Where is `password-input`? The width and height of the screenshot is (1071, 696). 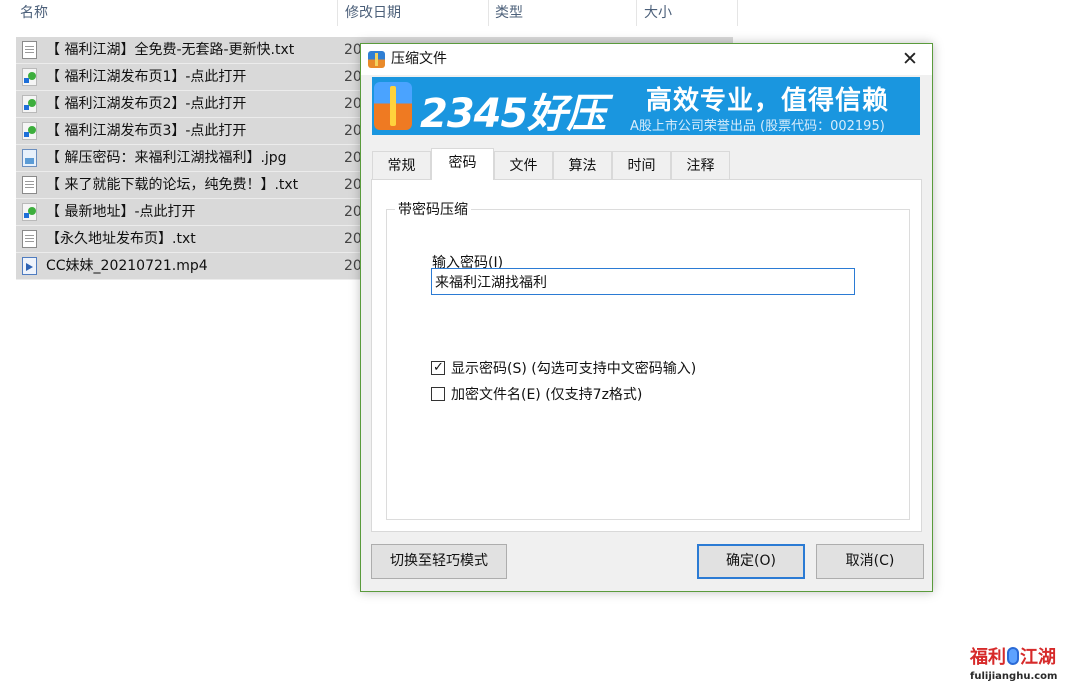 password-input is located at coordinates (643, 281).